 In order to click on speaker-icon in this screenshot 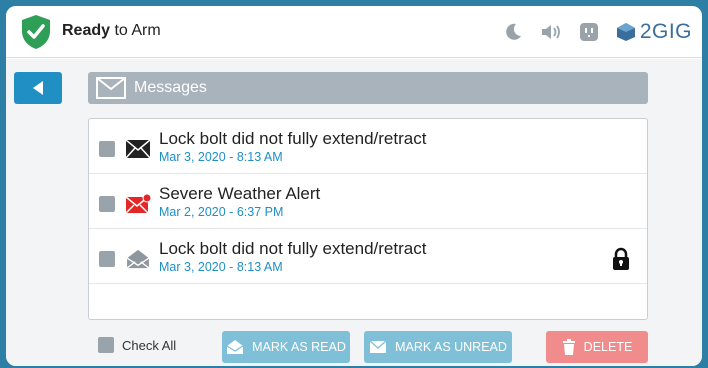, I will do `click(551, 32)`.